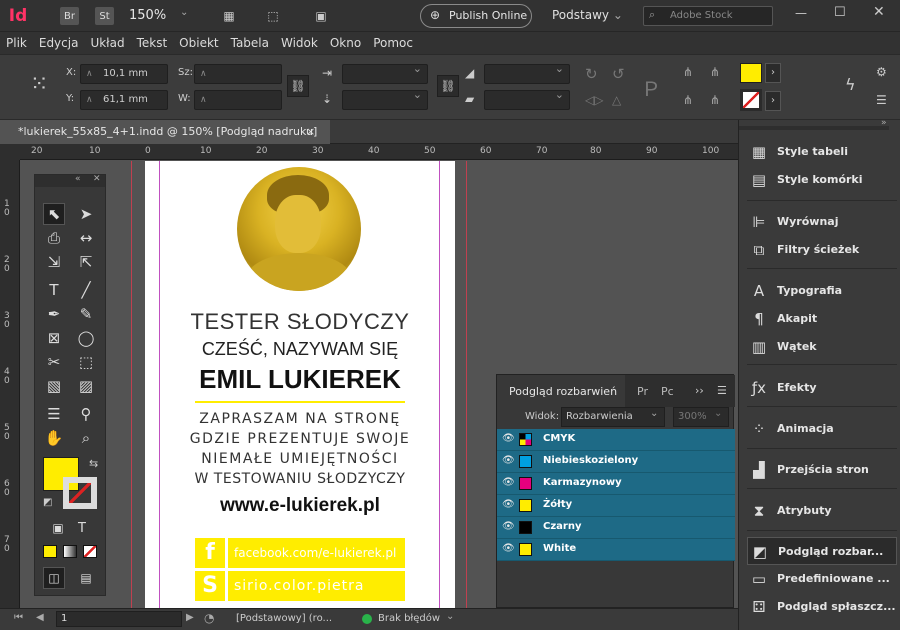 Image resolution: width=900 pixels, height=630 pixels. I want to click on workspace-switcher: Podstawy ⌄, so click(587, 15).